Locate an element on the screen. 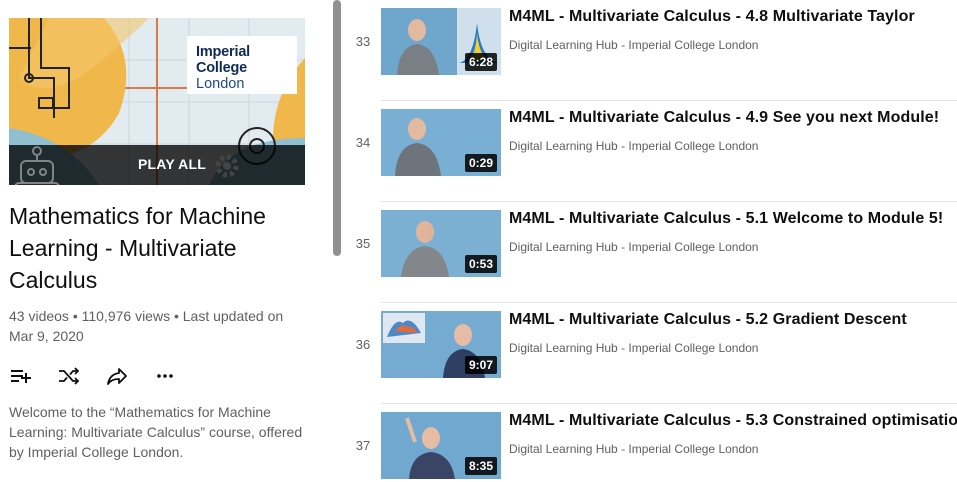  video-thumbnail: 6:28 is located at coordinates (441, 41).